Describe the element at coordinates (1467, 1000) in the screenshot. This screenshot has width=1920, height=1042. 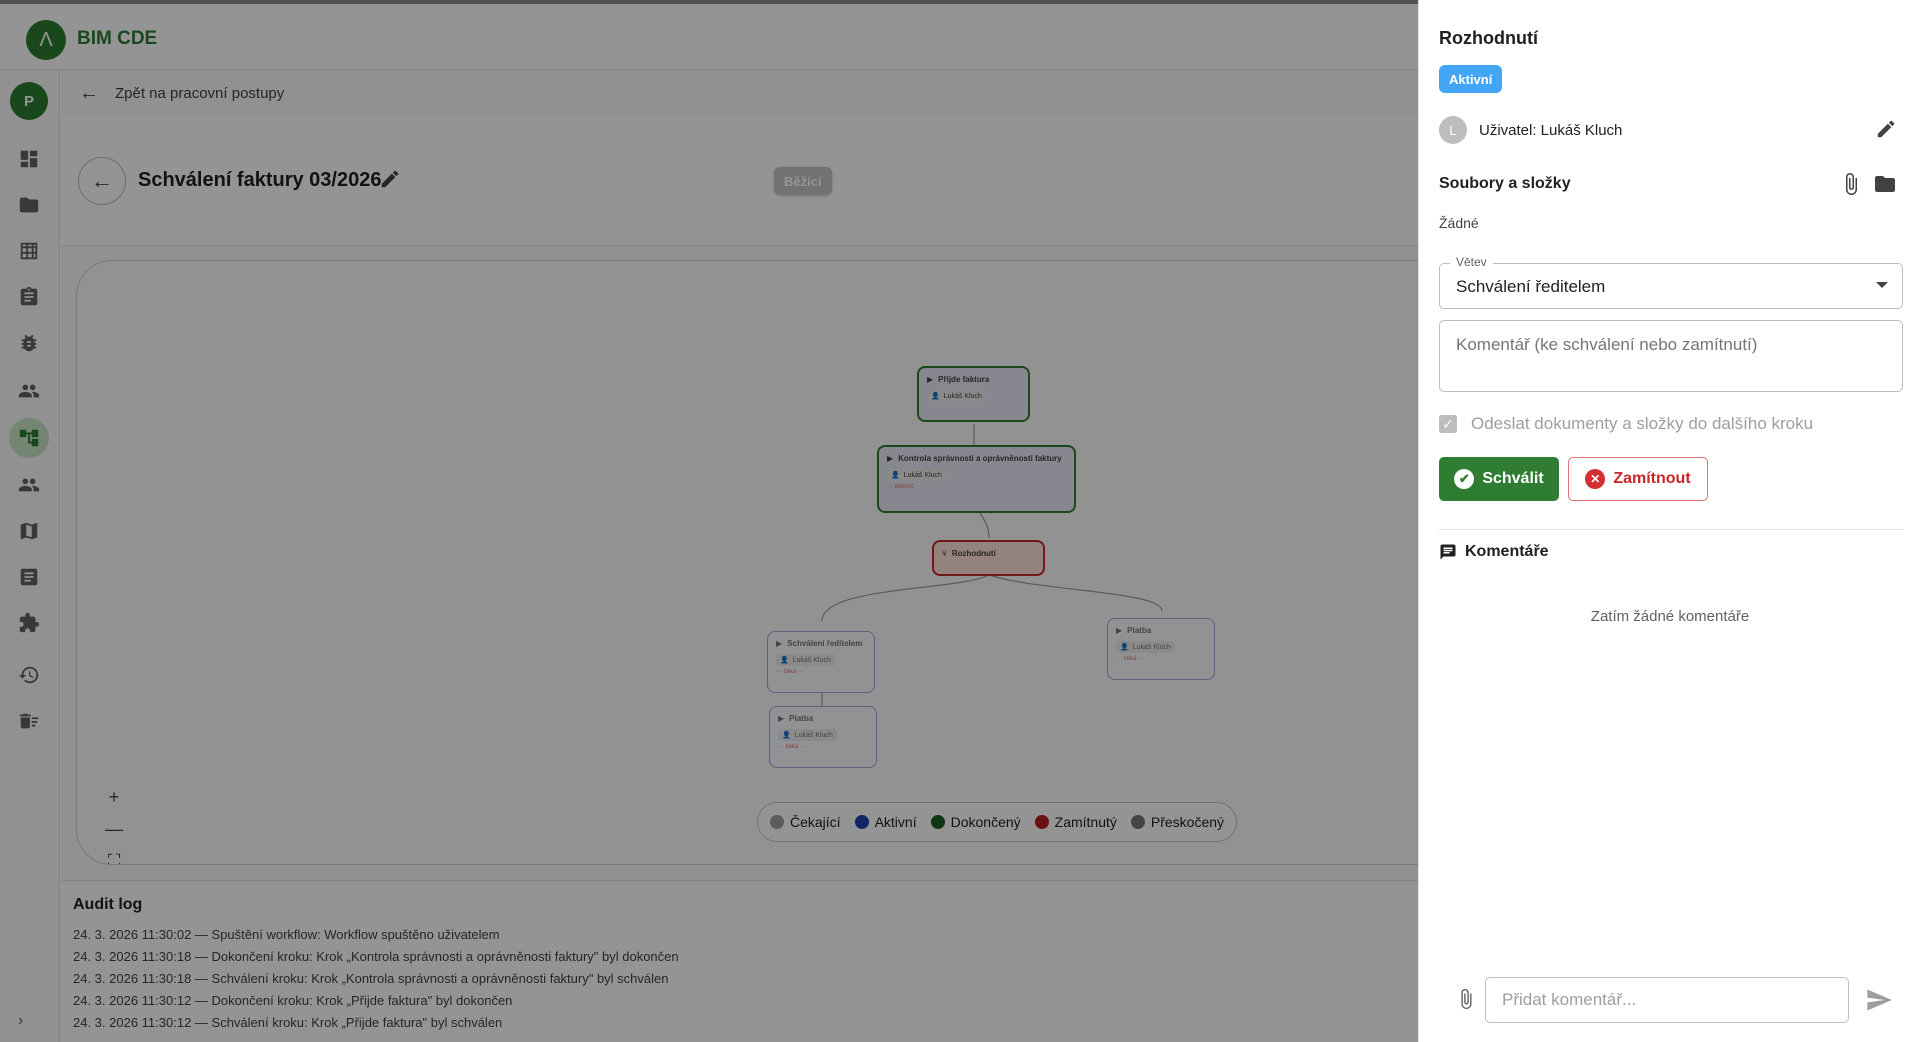
I see `comment-attach-icon` at that location.